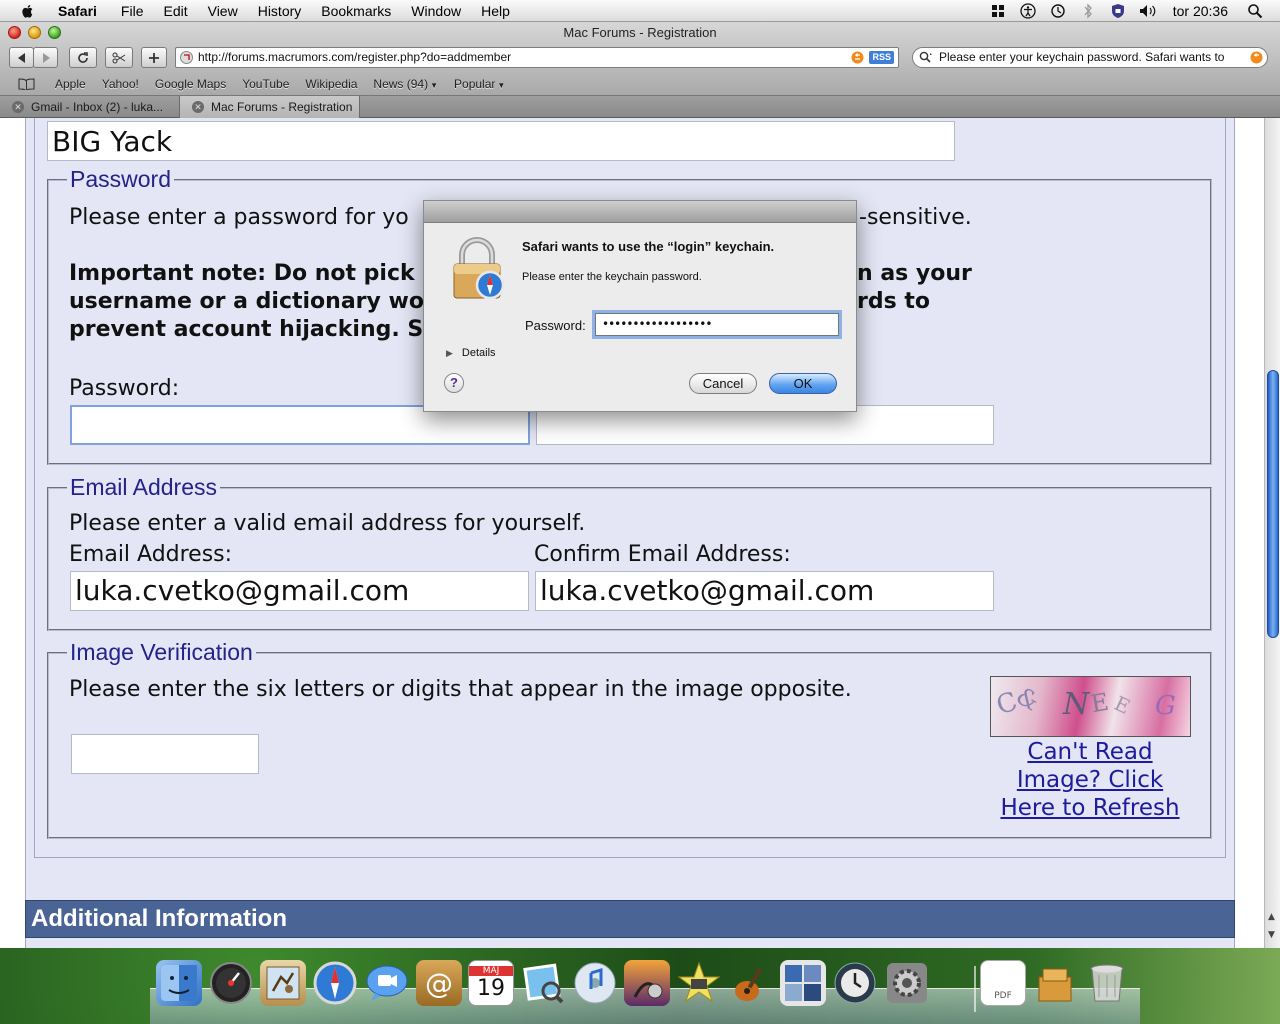 This screenshot has height=1024, width=1280. Describe the element at coordinates (595, 983) in the screenshot. I see `itunes-icon` at that location.